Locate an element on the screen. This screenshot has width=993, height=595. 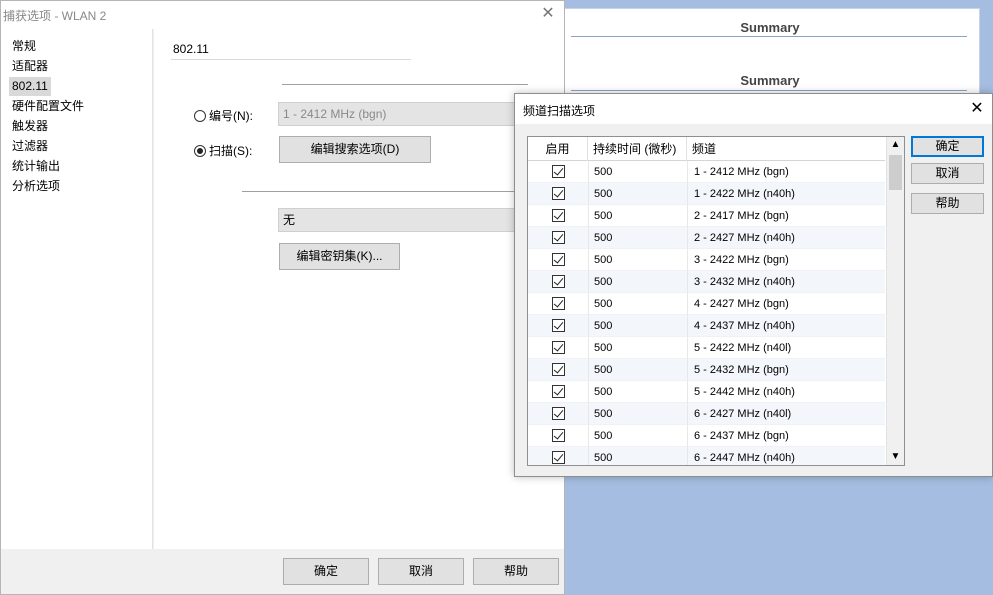
nav-item-triggers: 触发器 is located at coordinates (30, 126).